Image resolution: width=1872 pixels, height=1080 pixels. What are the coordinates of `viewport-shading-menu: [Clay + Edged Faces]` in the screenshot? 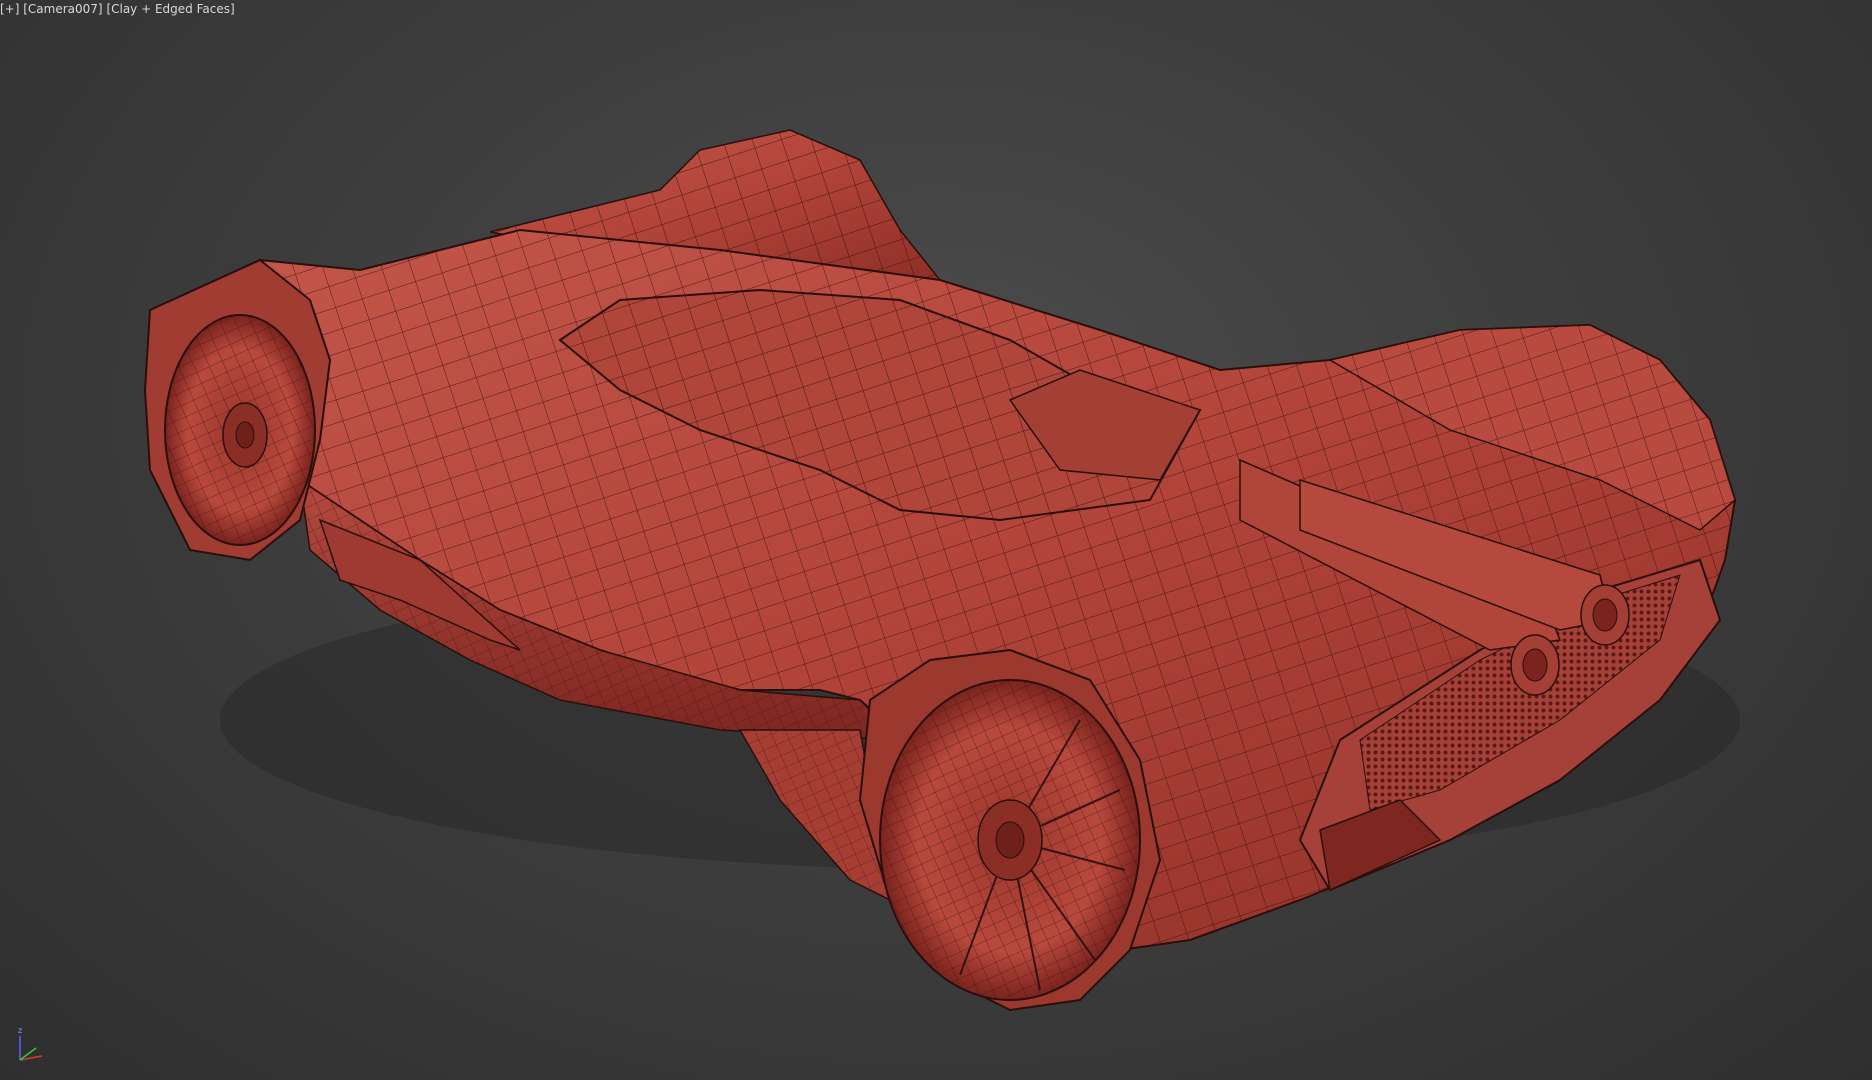 It's located at (170, 9).